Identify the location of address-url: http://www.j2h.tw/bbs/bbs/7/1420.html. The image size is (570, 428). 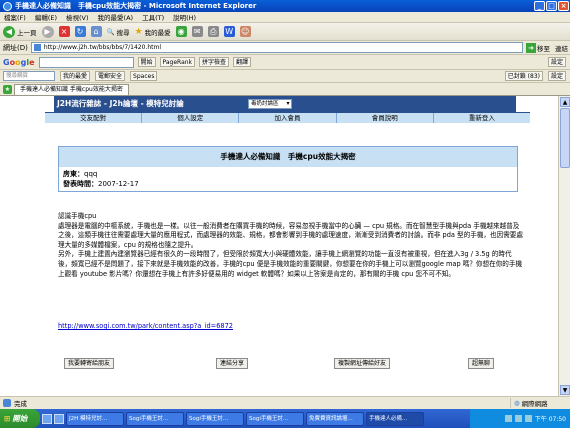
(102, 47).